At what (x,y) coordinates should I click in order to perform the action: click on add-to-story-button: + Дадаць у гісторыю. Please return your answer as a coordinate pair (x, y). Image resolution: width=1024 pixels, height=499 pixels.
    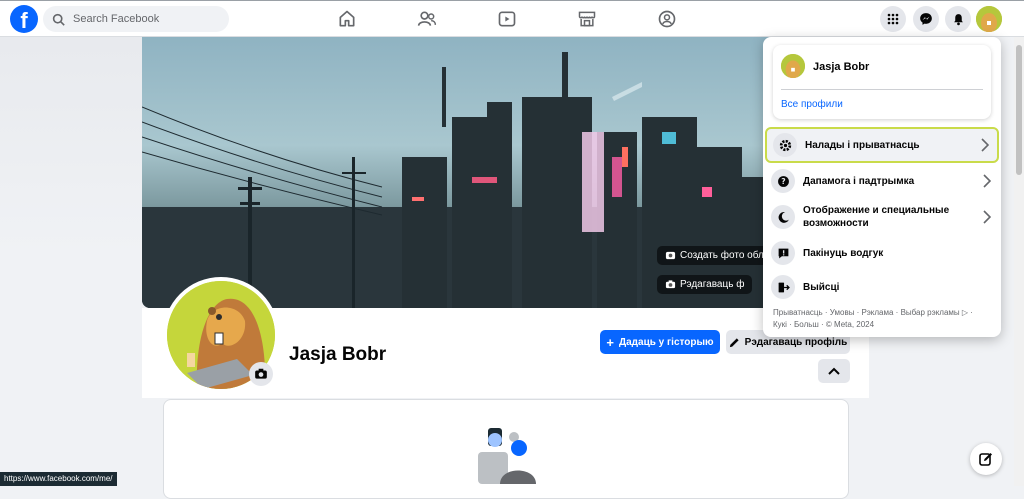
    Looking at the image, I should click on (660, 342).